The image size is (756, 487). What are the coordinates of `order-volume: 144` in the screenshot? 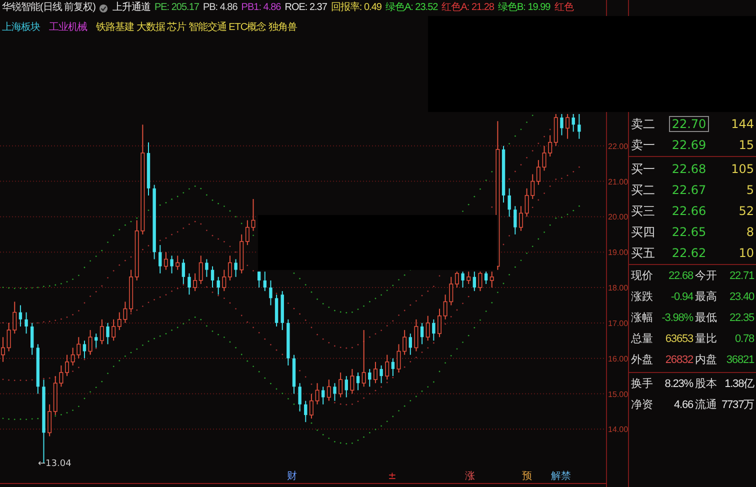 It's located at (742, 124).